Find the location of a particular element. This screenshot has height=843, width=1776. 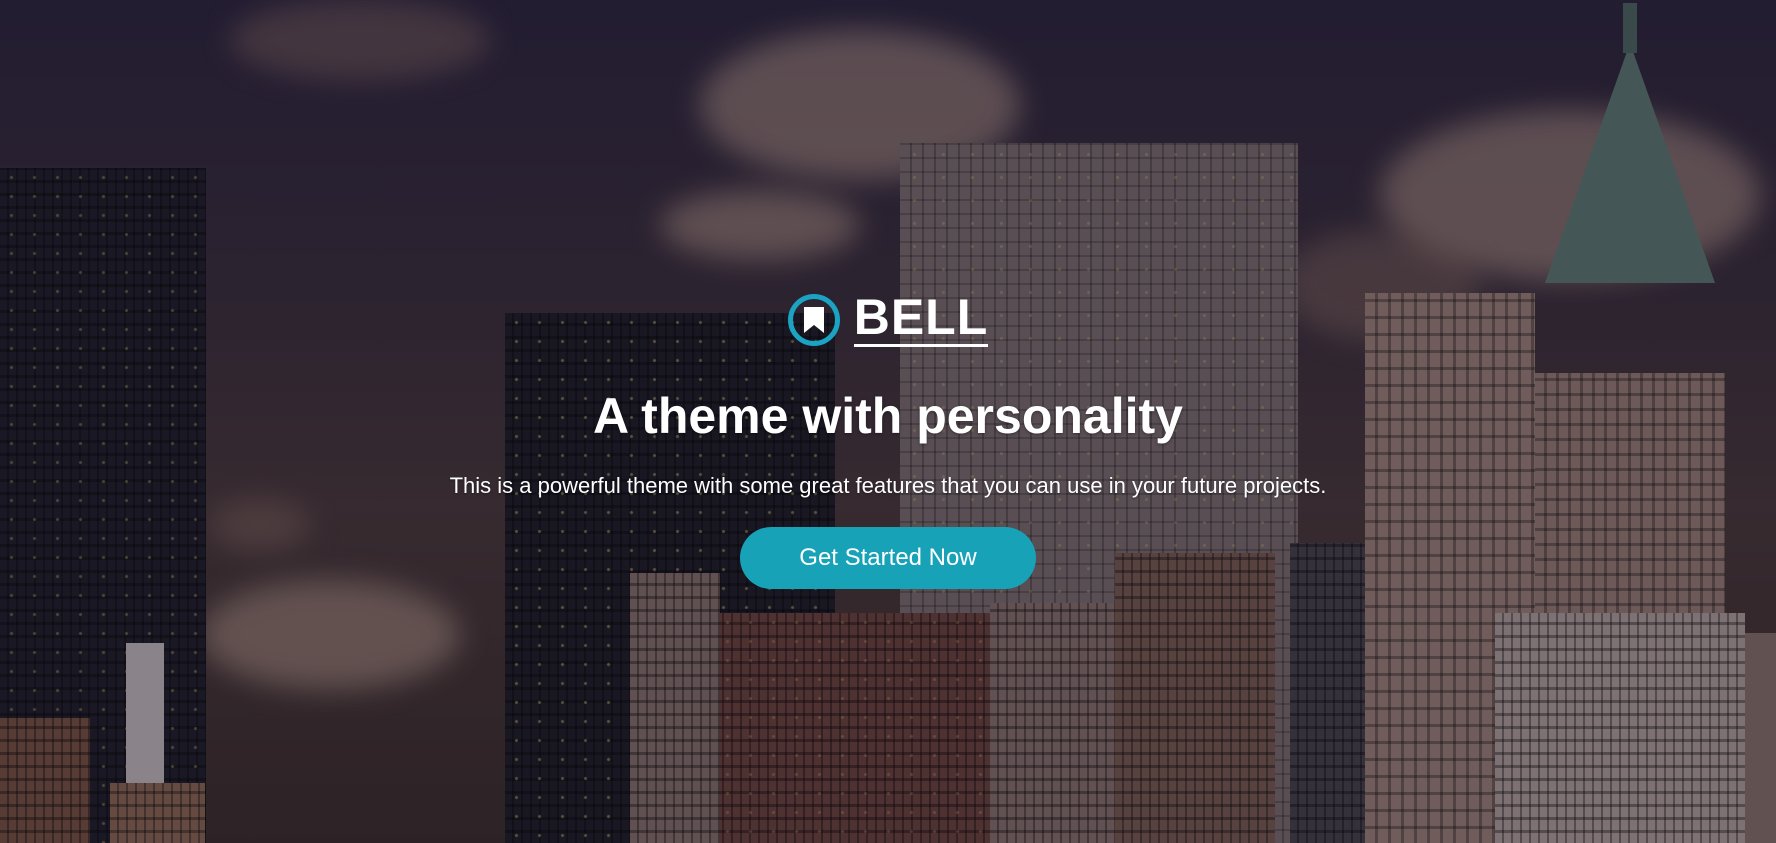

brand-logo: BELL is located at coordinates (888, 318).